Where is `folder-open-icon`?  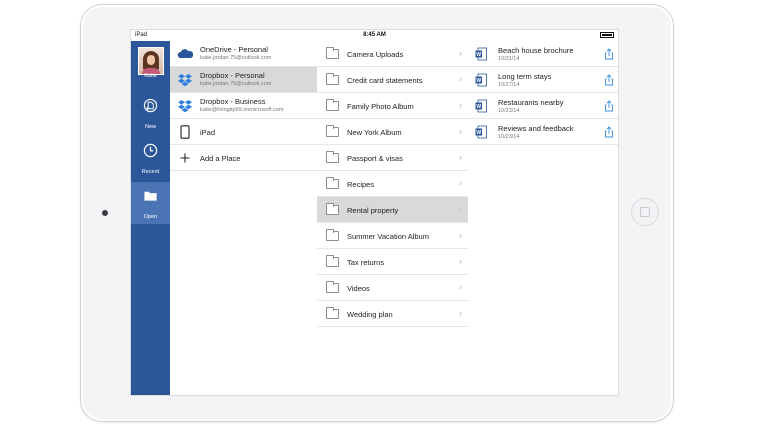 folder-open-icon is located at coordinates (150, 196).